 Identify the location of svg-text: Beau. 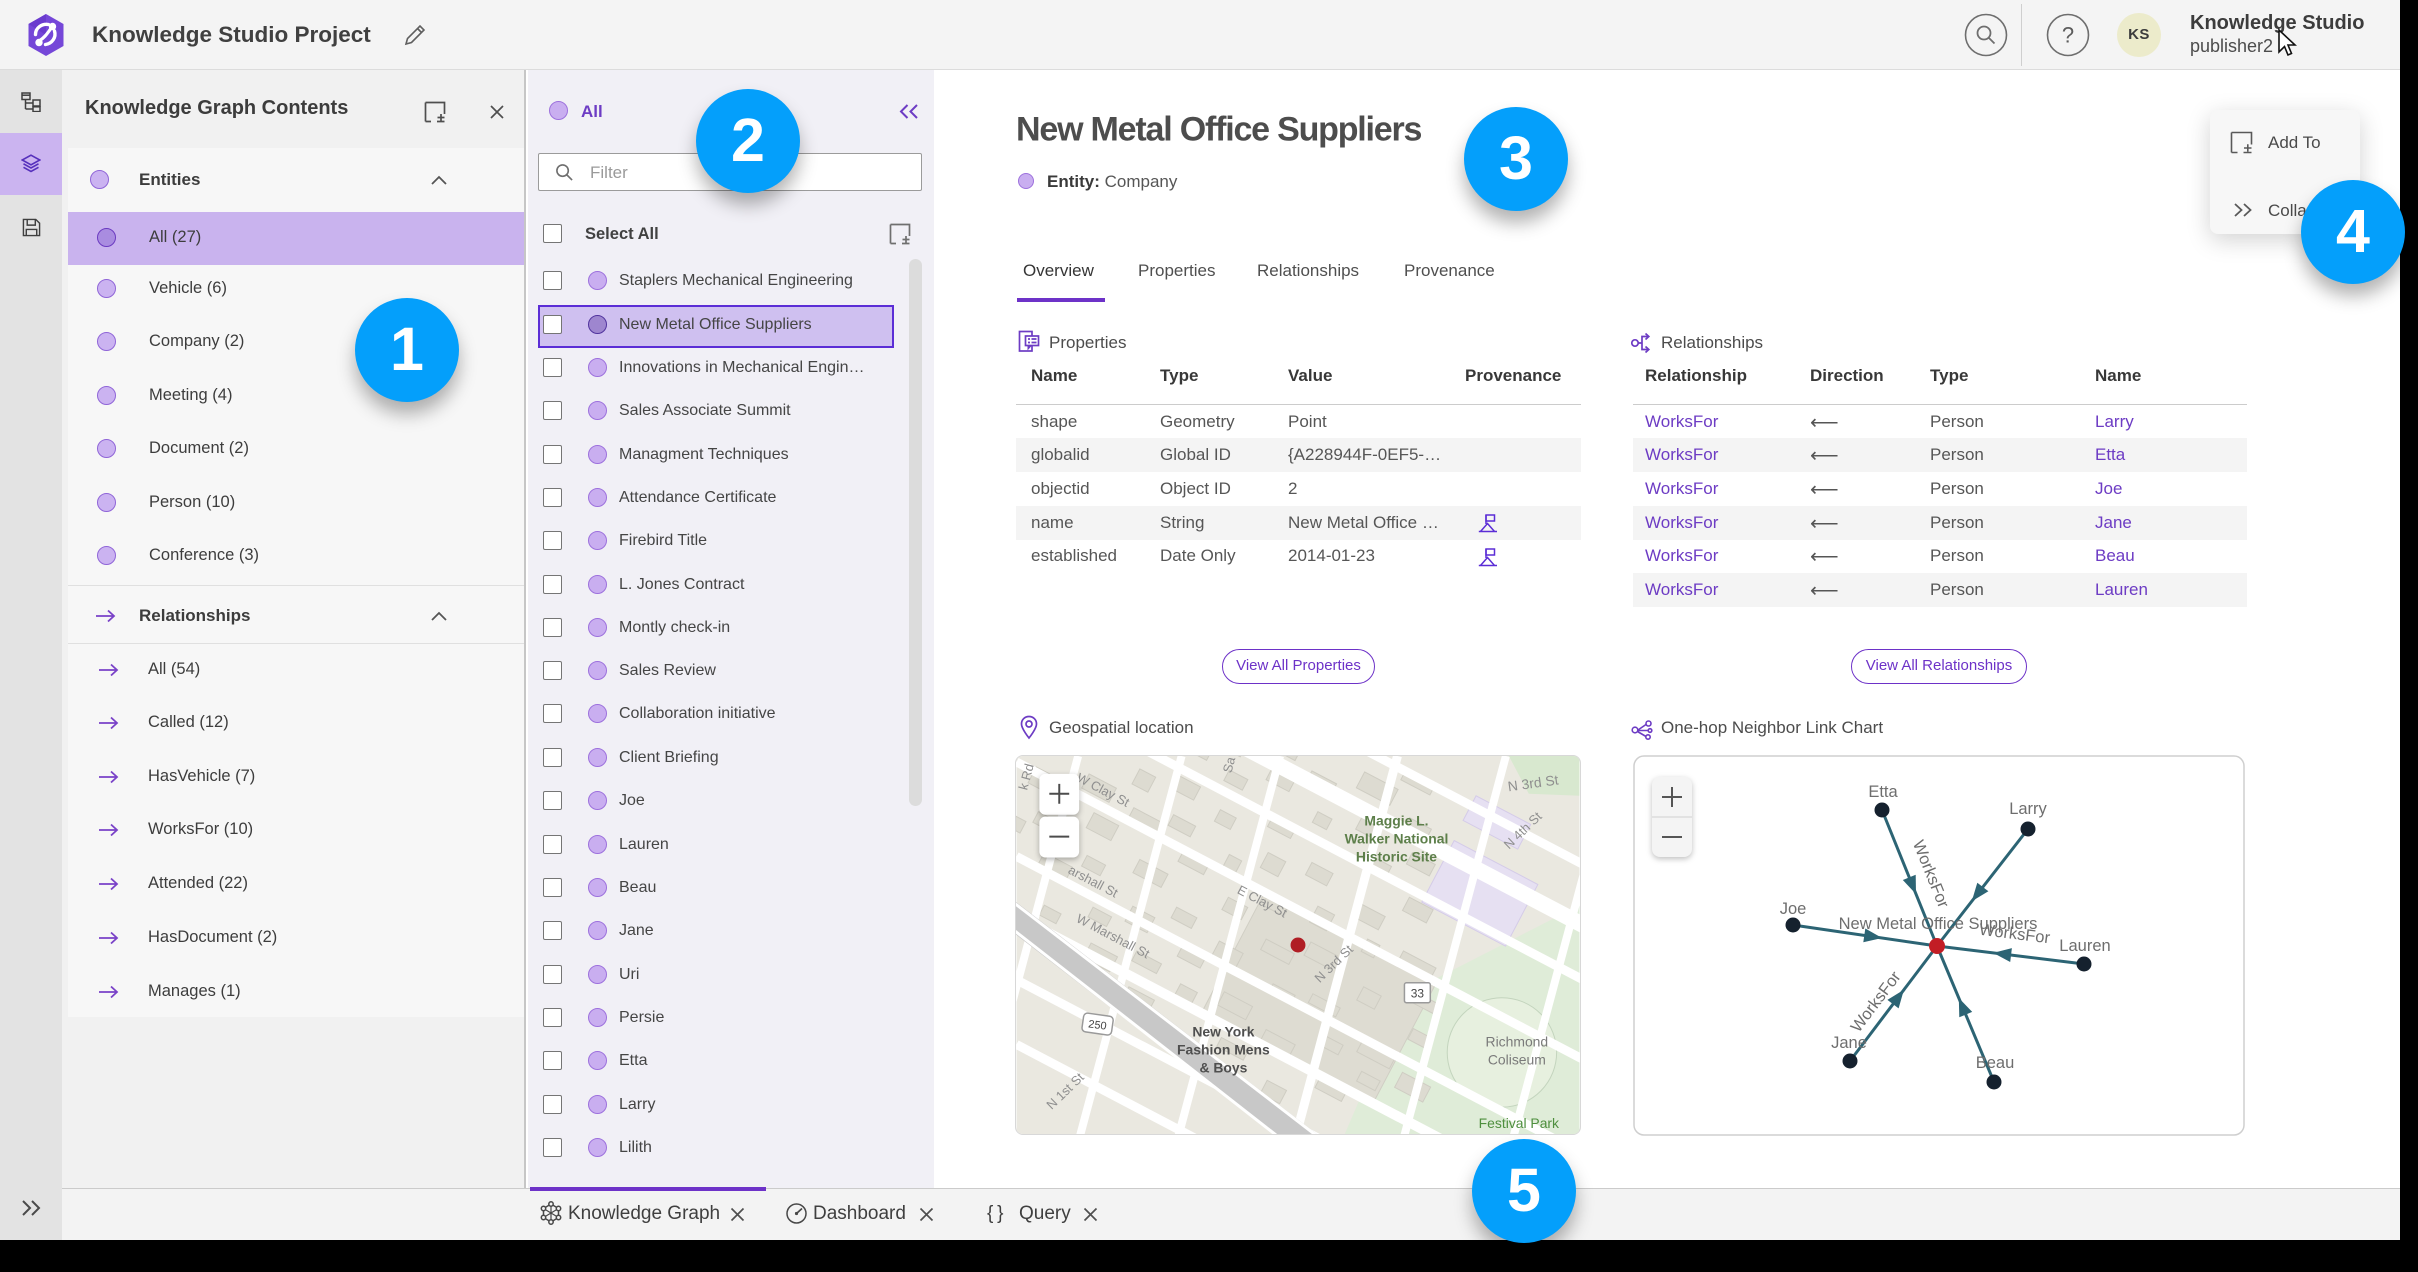
(1995, 1063).